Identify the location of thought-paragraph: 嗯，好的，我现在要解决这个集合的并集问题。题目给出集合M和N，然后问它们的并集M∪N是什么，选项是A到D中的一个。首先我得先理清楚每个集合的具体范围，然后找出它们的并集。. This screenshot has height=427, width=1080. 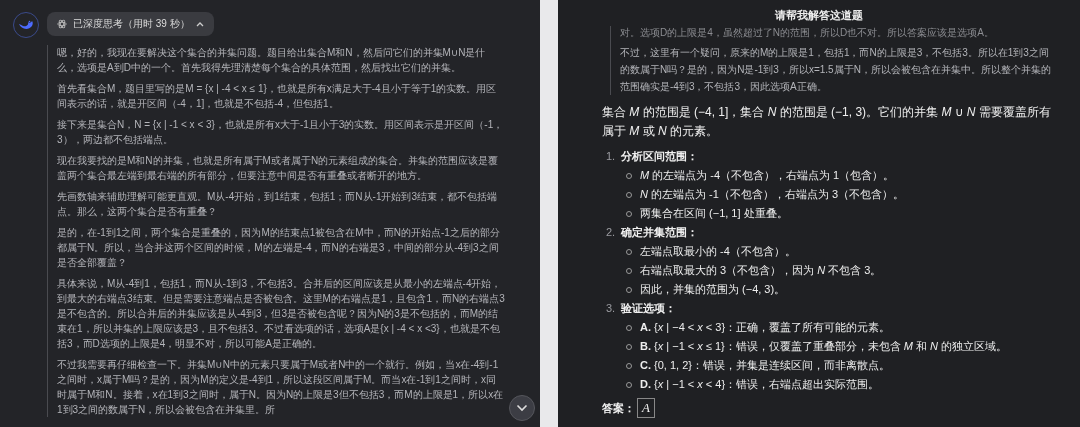
(272, 60).